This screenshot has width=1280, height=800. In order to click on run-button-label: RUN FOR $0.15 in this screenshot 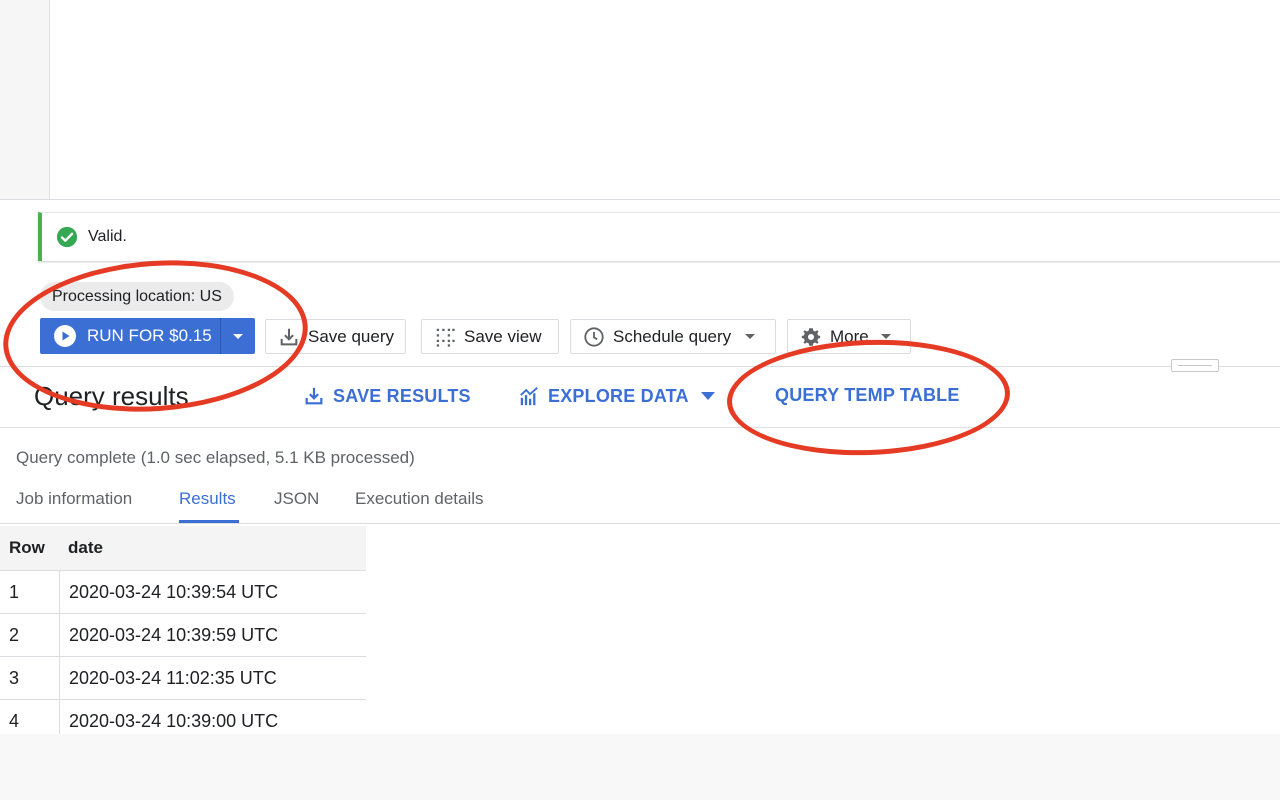, I will do `click(149, 335)`.